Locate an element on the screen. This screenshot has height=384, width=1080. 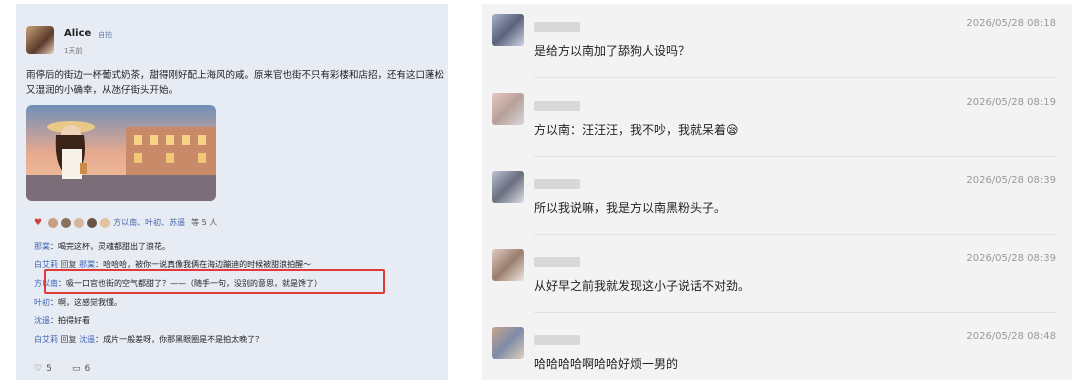
comment-text: 哈哈哈，被你一说真像我俩在海边蹦迪的时候被甜浪拍醒～ is located at coordinates (207, 264).